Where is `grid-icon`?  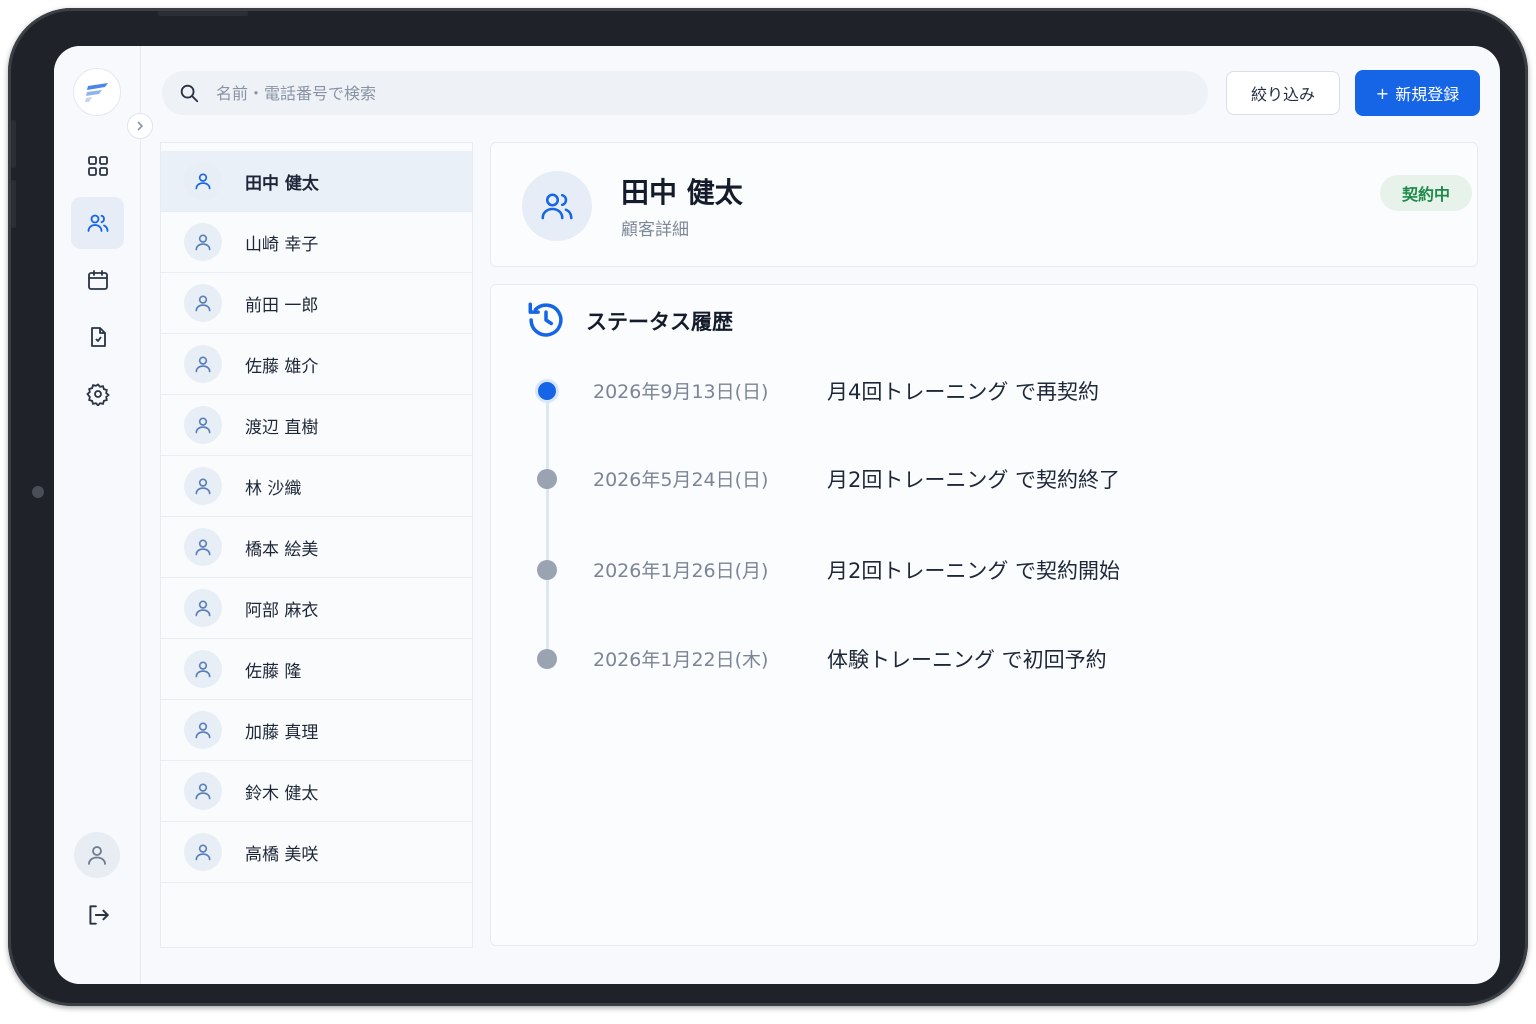
grid-icon is located at coordinates (97, 166).